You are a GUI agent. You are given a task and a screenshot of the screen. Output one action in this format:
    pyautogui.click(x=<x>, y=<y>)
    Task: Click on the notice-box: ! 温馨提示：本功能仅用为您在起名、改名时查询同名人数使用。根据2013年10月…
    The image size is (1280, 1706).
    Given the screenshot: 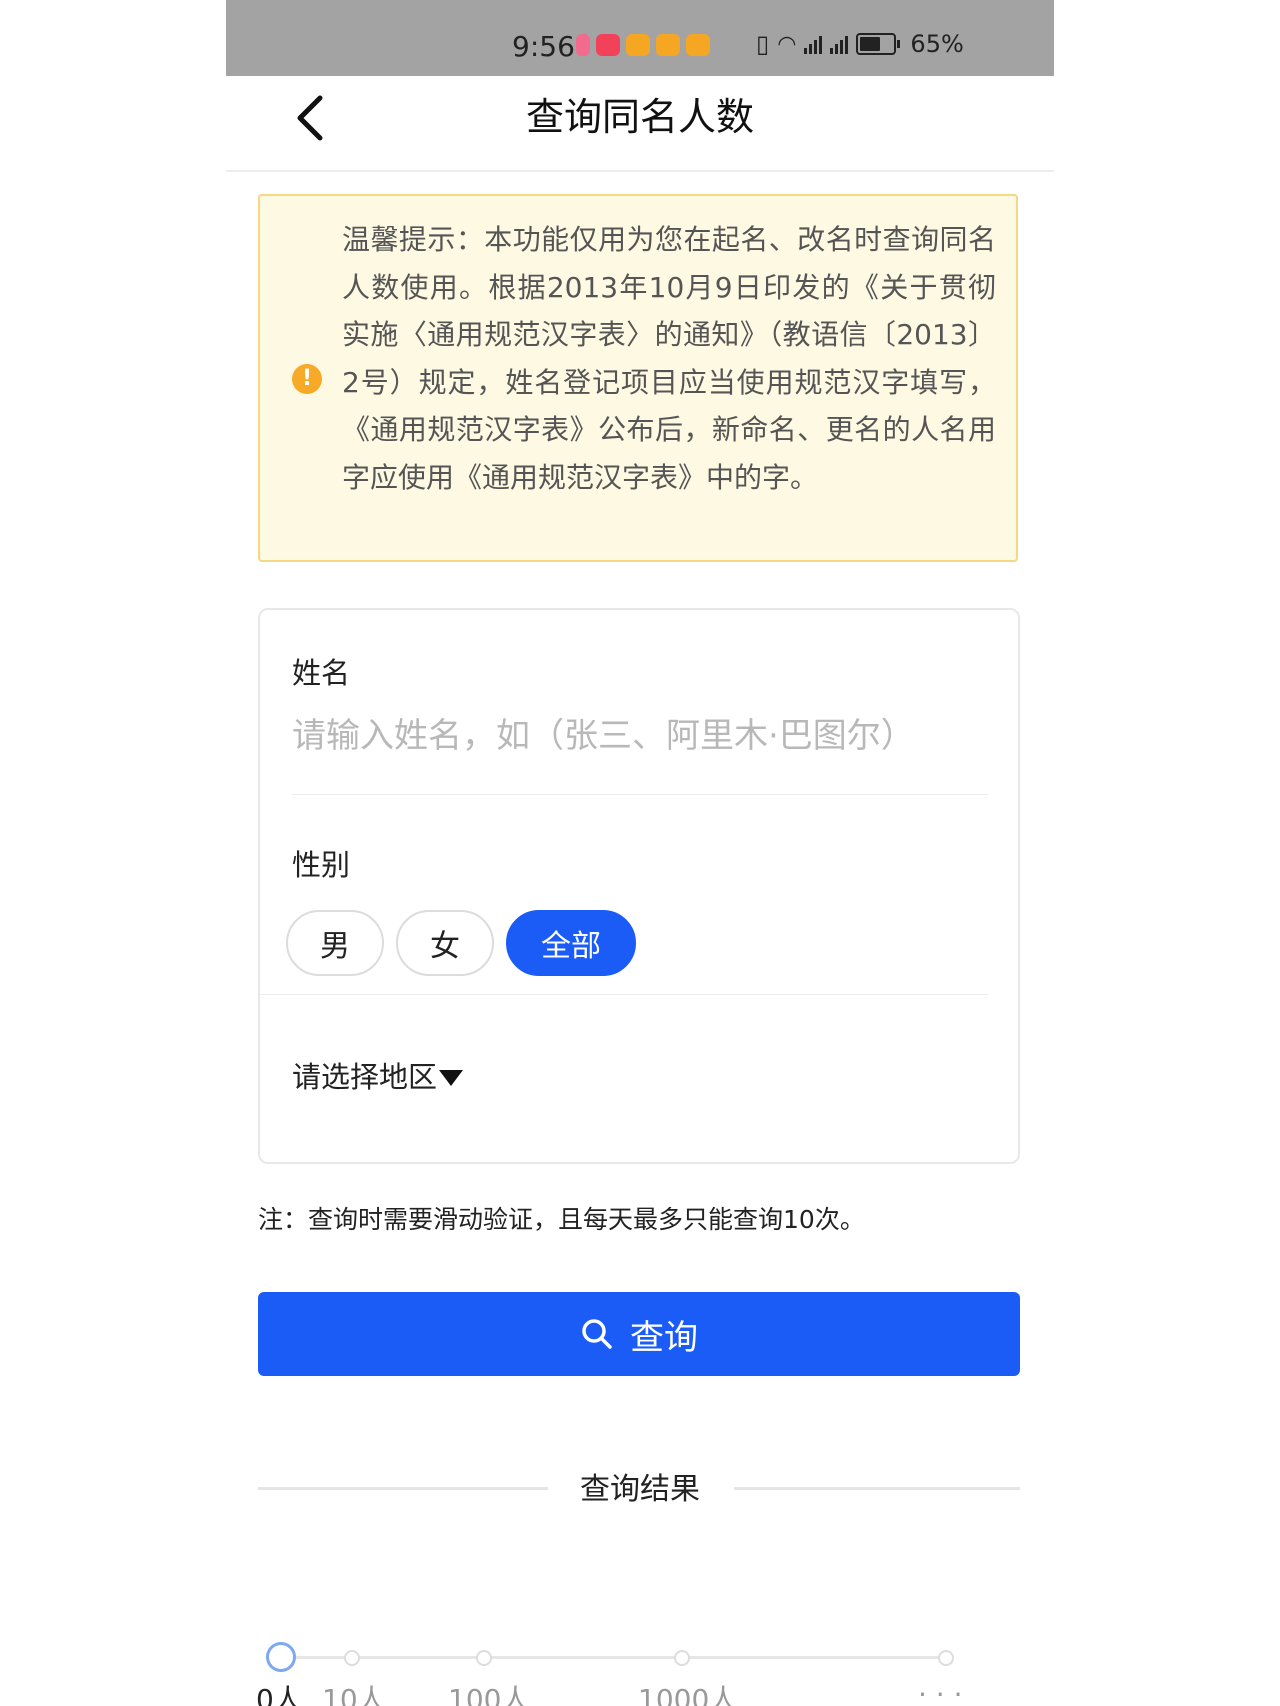 What is the action you would take?
    pyautogui.click(x=638, y=378)
    